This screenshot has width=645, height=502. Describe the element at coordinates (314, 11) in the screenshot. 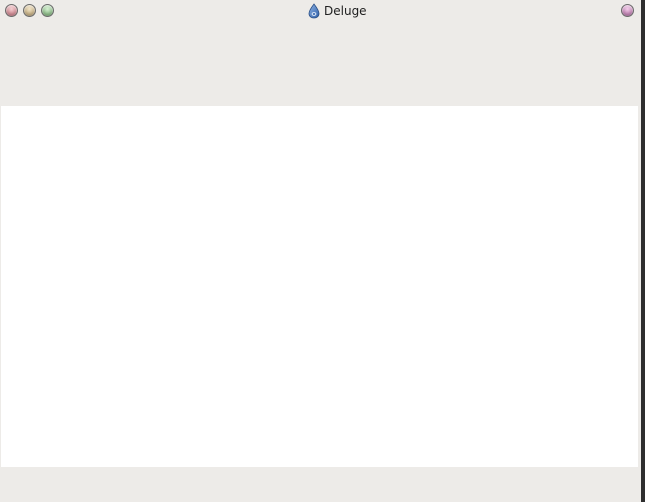

I see `deluge-drop-icon` at that location.